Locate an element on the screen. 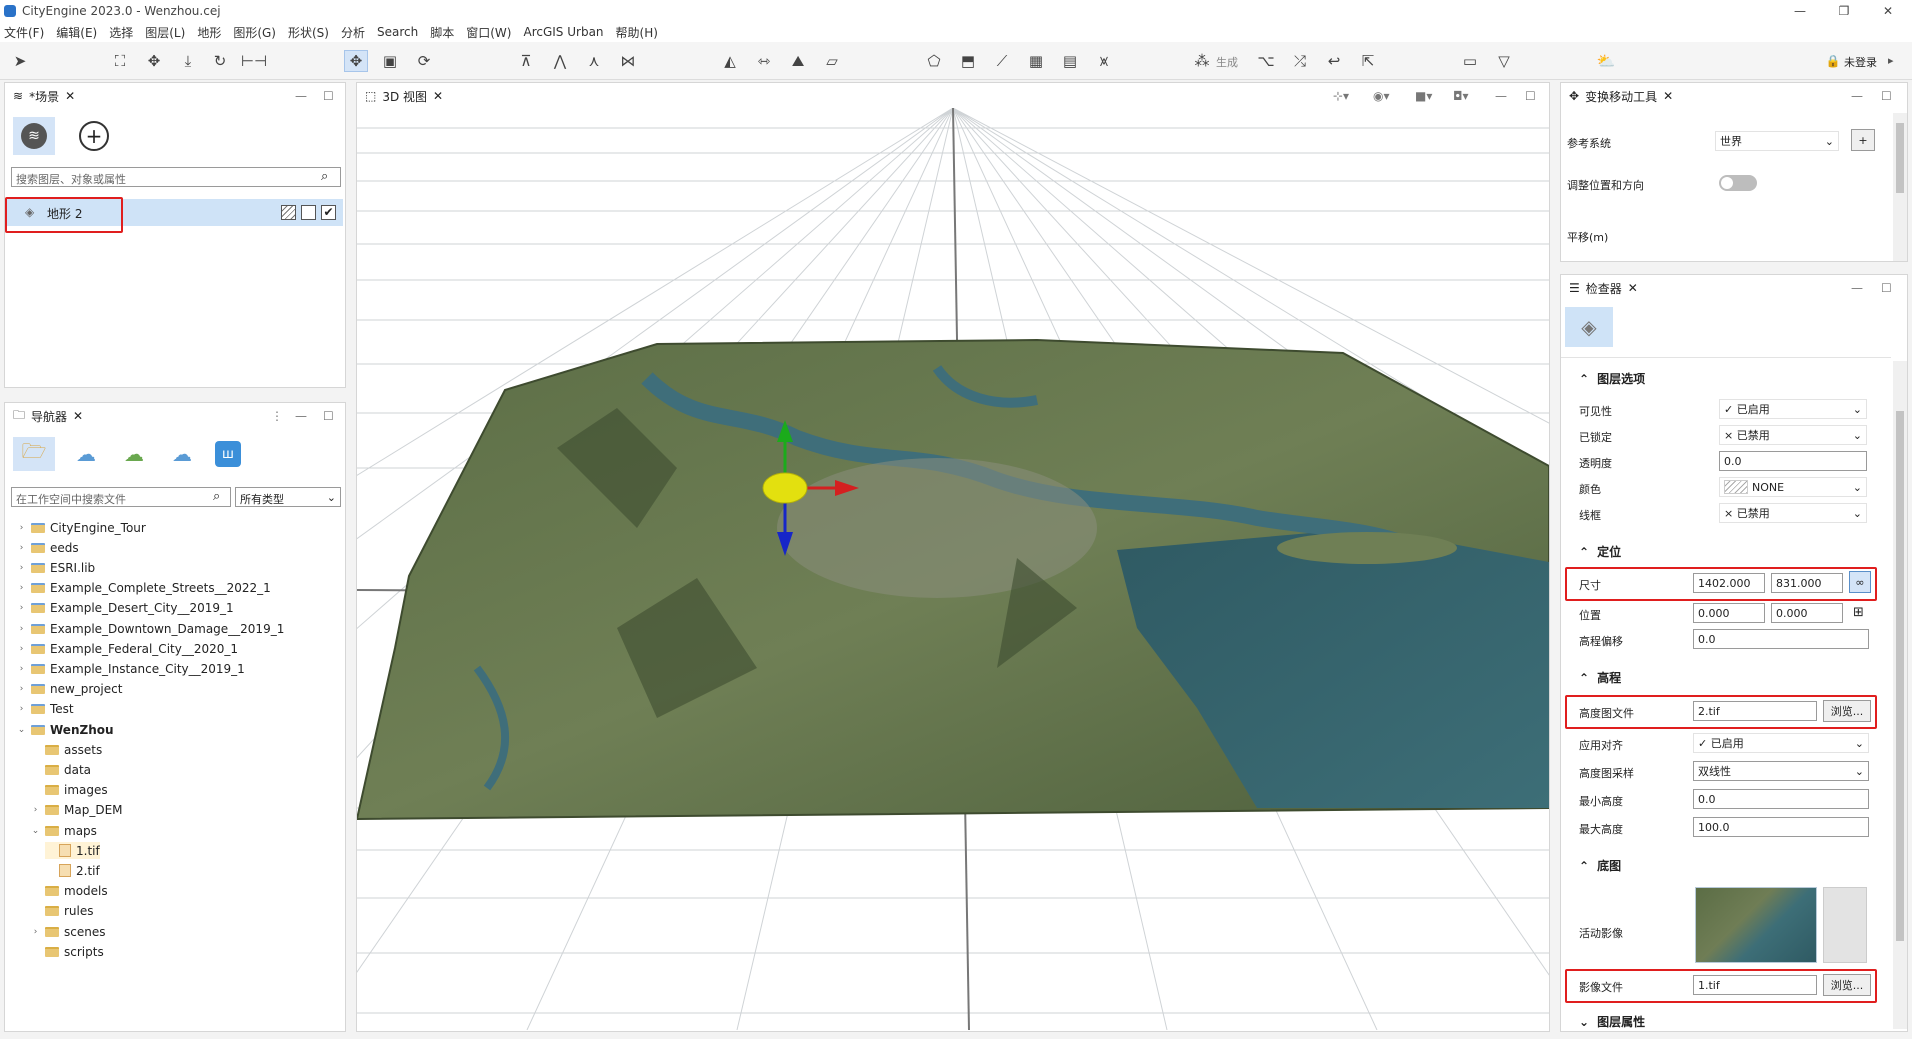 The width and height of the screenshot is (1912, 1039). sampling-select: 双线性 ⌄ is located at coordinates (1781, 771).